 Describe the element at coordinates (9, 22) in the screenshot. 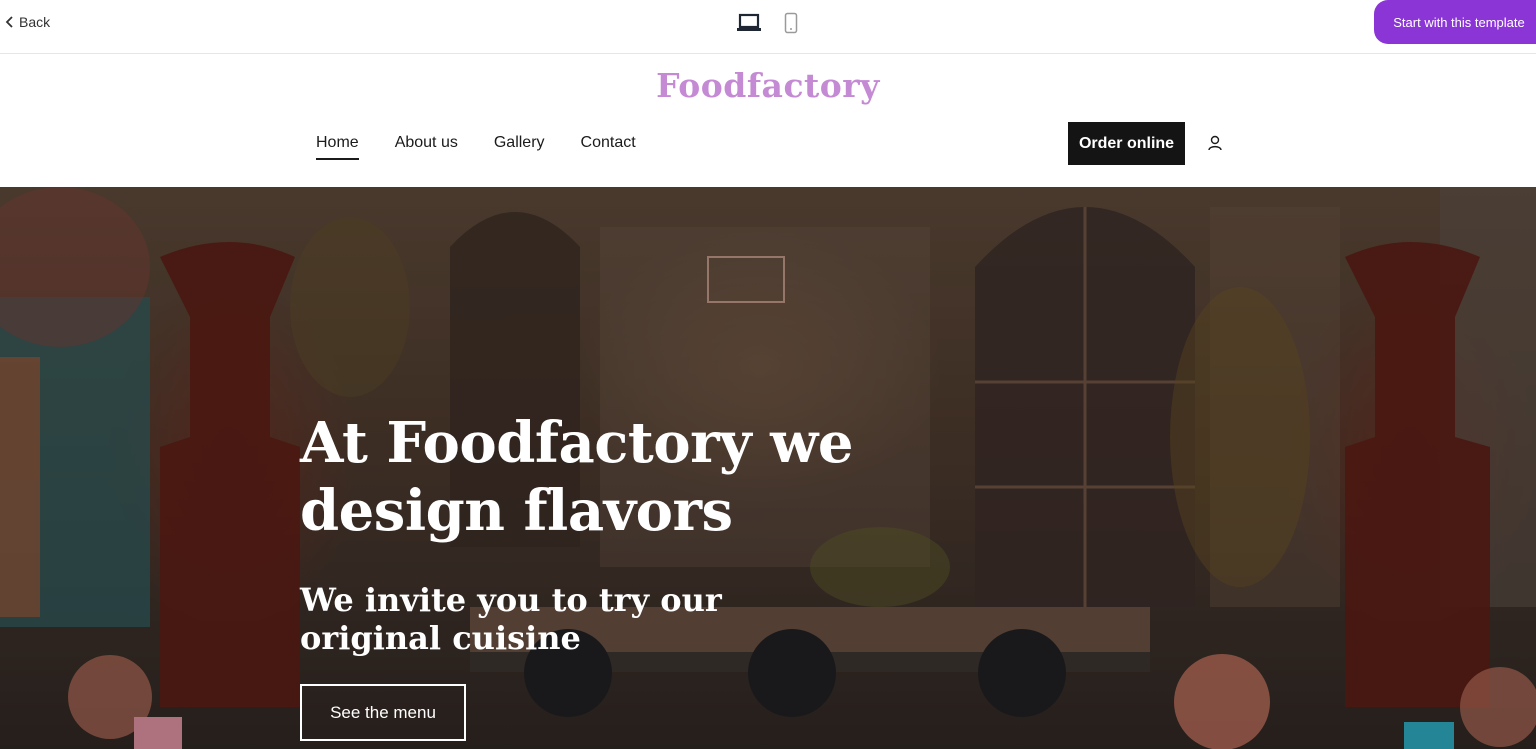

I see `chevron-left-icon` at that location.